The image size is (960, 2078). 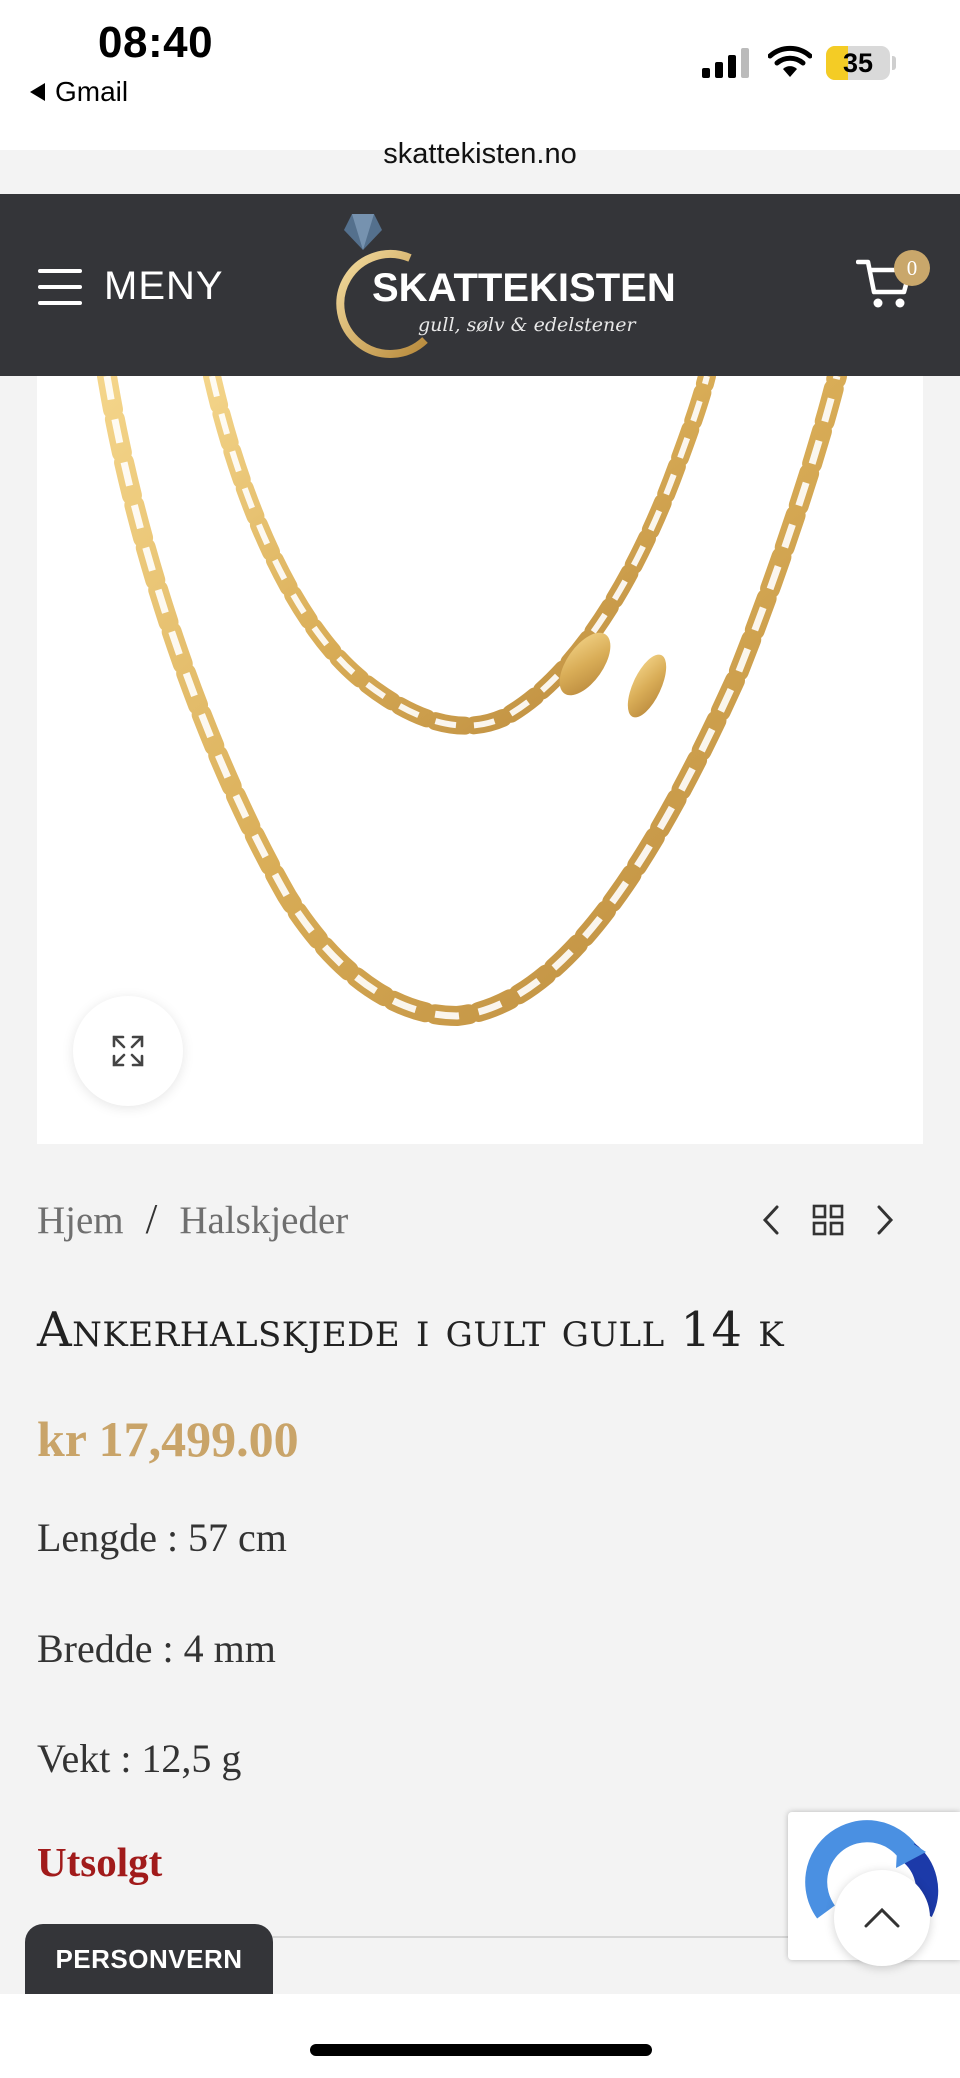 I want to click on spec-width: Bredde : 4 mm, so click(x=156, y=1648).